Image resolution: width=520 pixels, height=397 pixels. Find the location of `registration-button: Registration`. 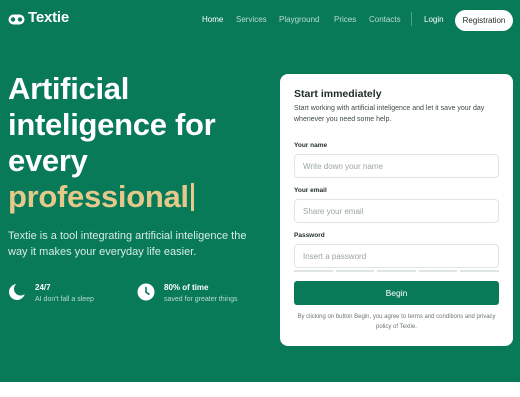

registration-button: Registration is located at coordinates (484, 20).